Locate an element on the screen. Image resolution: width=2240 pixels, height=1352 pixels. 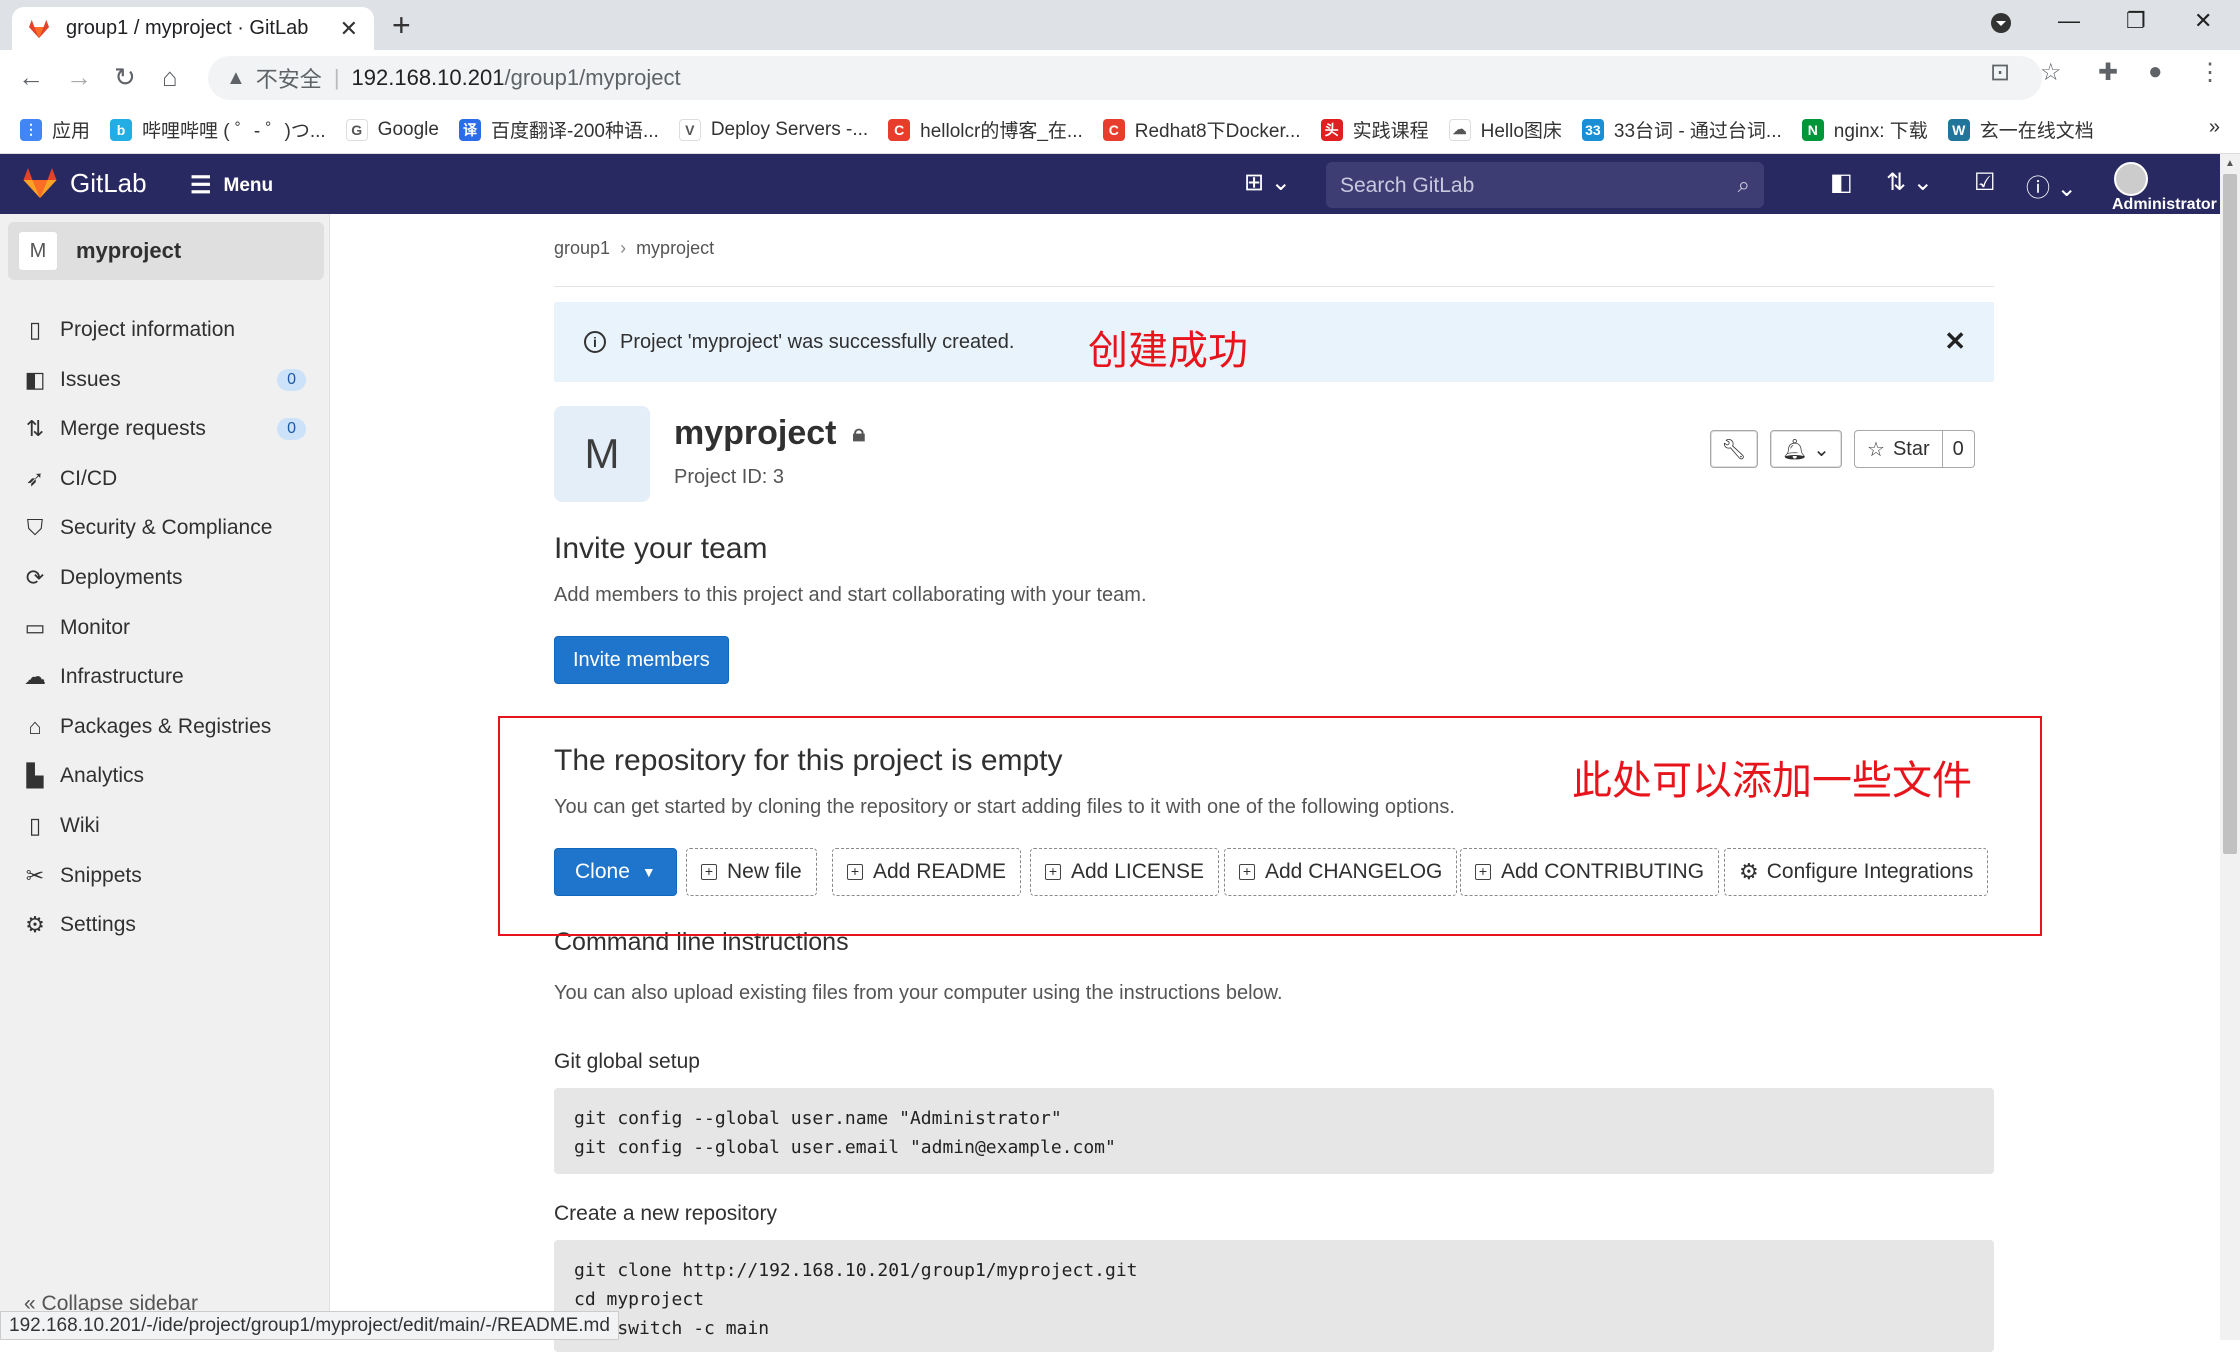
account-icon: ● is located at coordinates (2155, 72).